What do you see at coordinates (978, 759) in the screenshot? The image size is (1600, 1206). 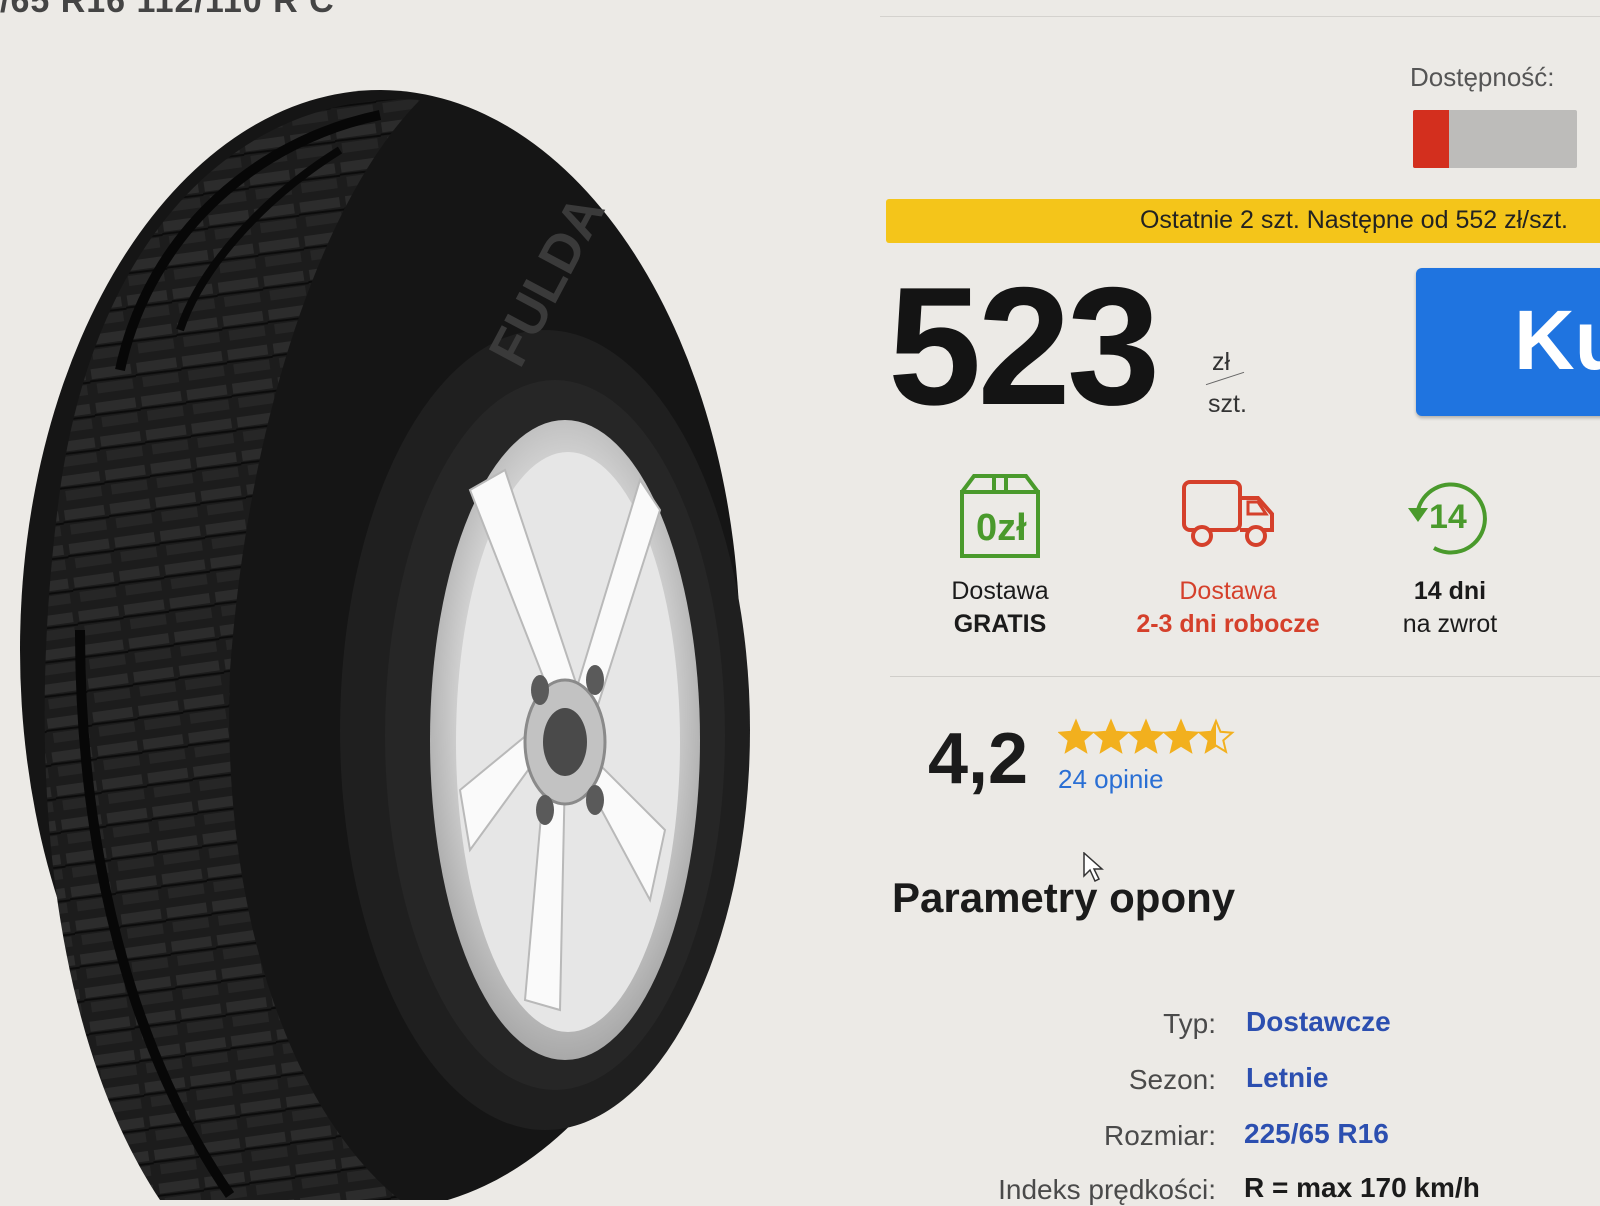 I see `rating-value: 4,2` at bounding box center [978, 759].